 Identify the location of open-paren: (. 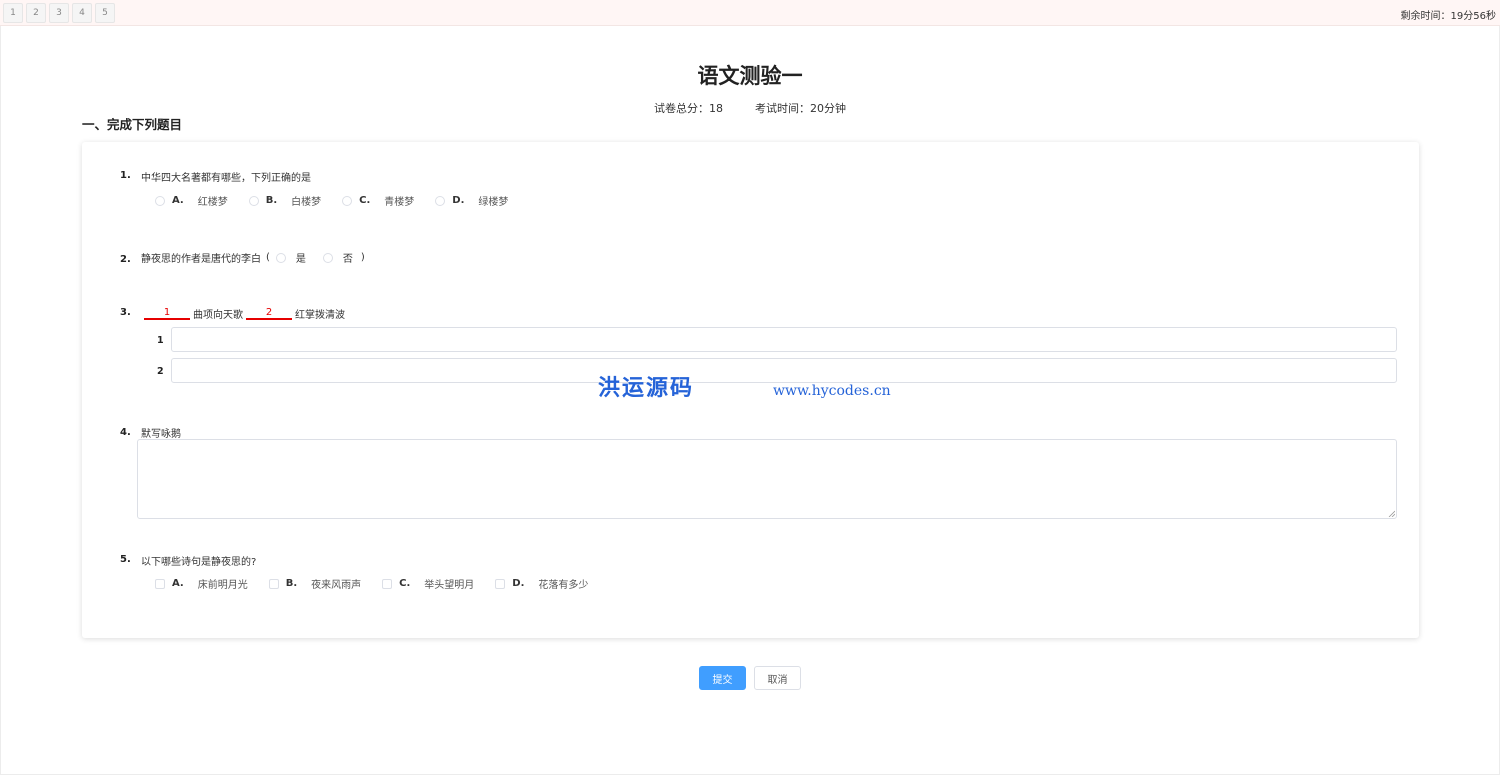
(268, 257).